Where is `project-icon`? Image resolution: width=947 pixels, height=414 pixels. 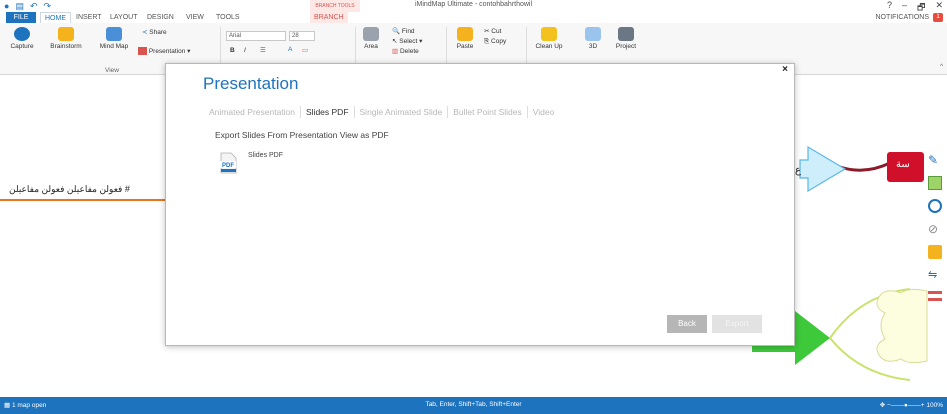 project-icon is located at coordinates (626, 34).